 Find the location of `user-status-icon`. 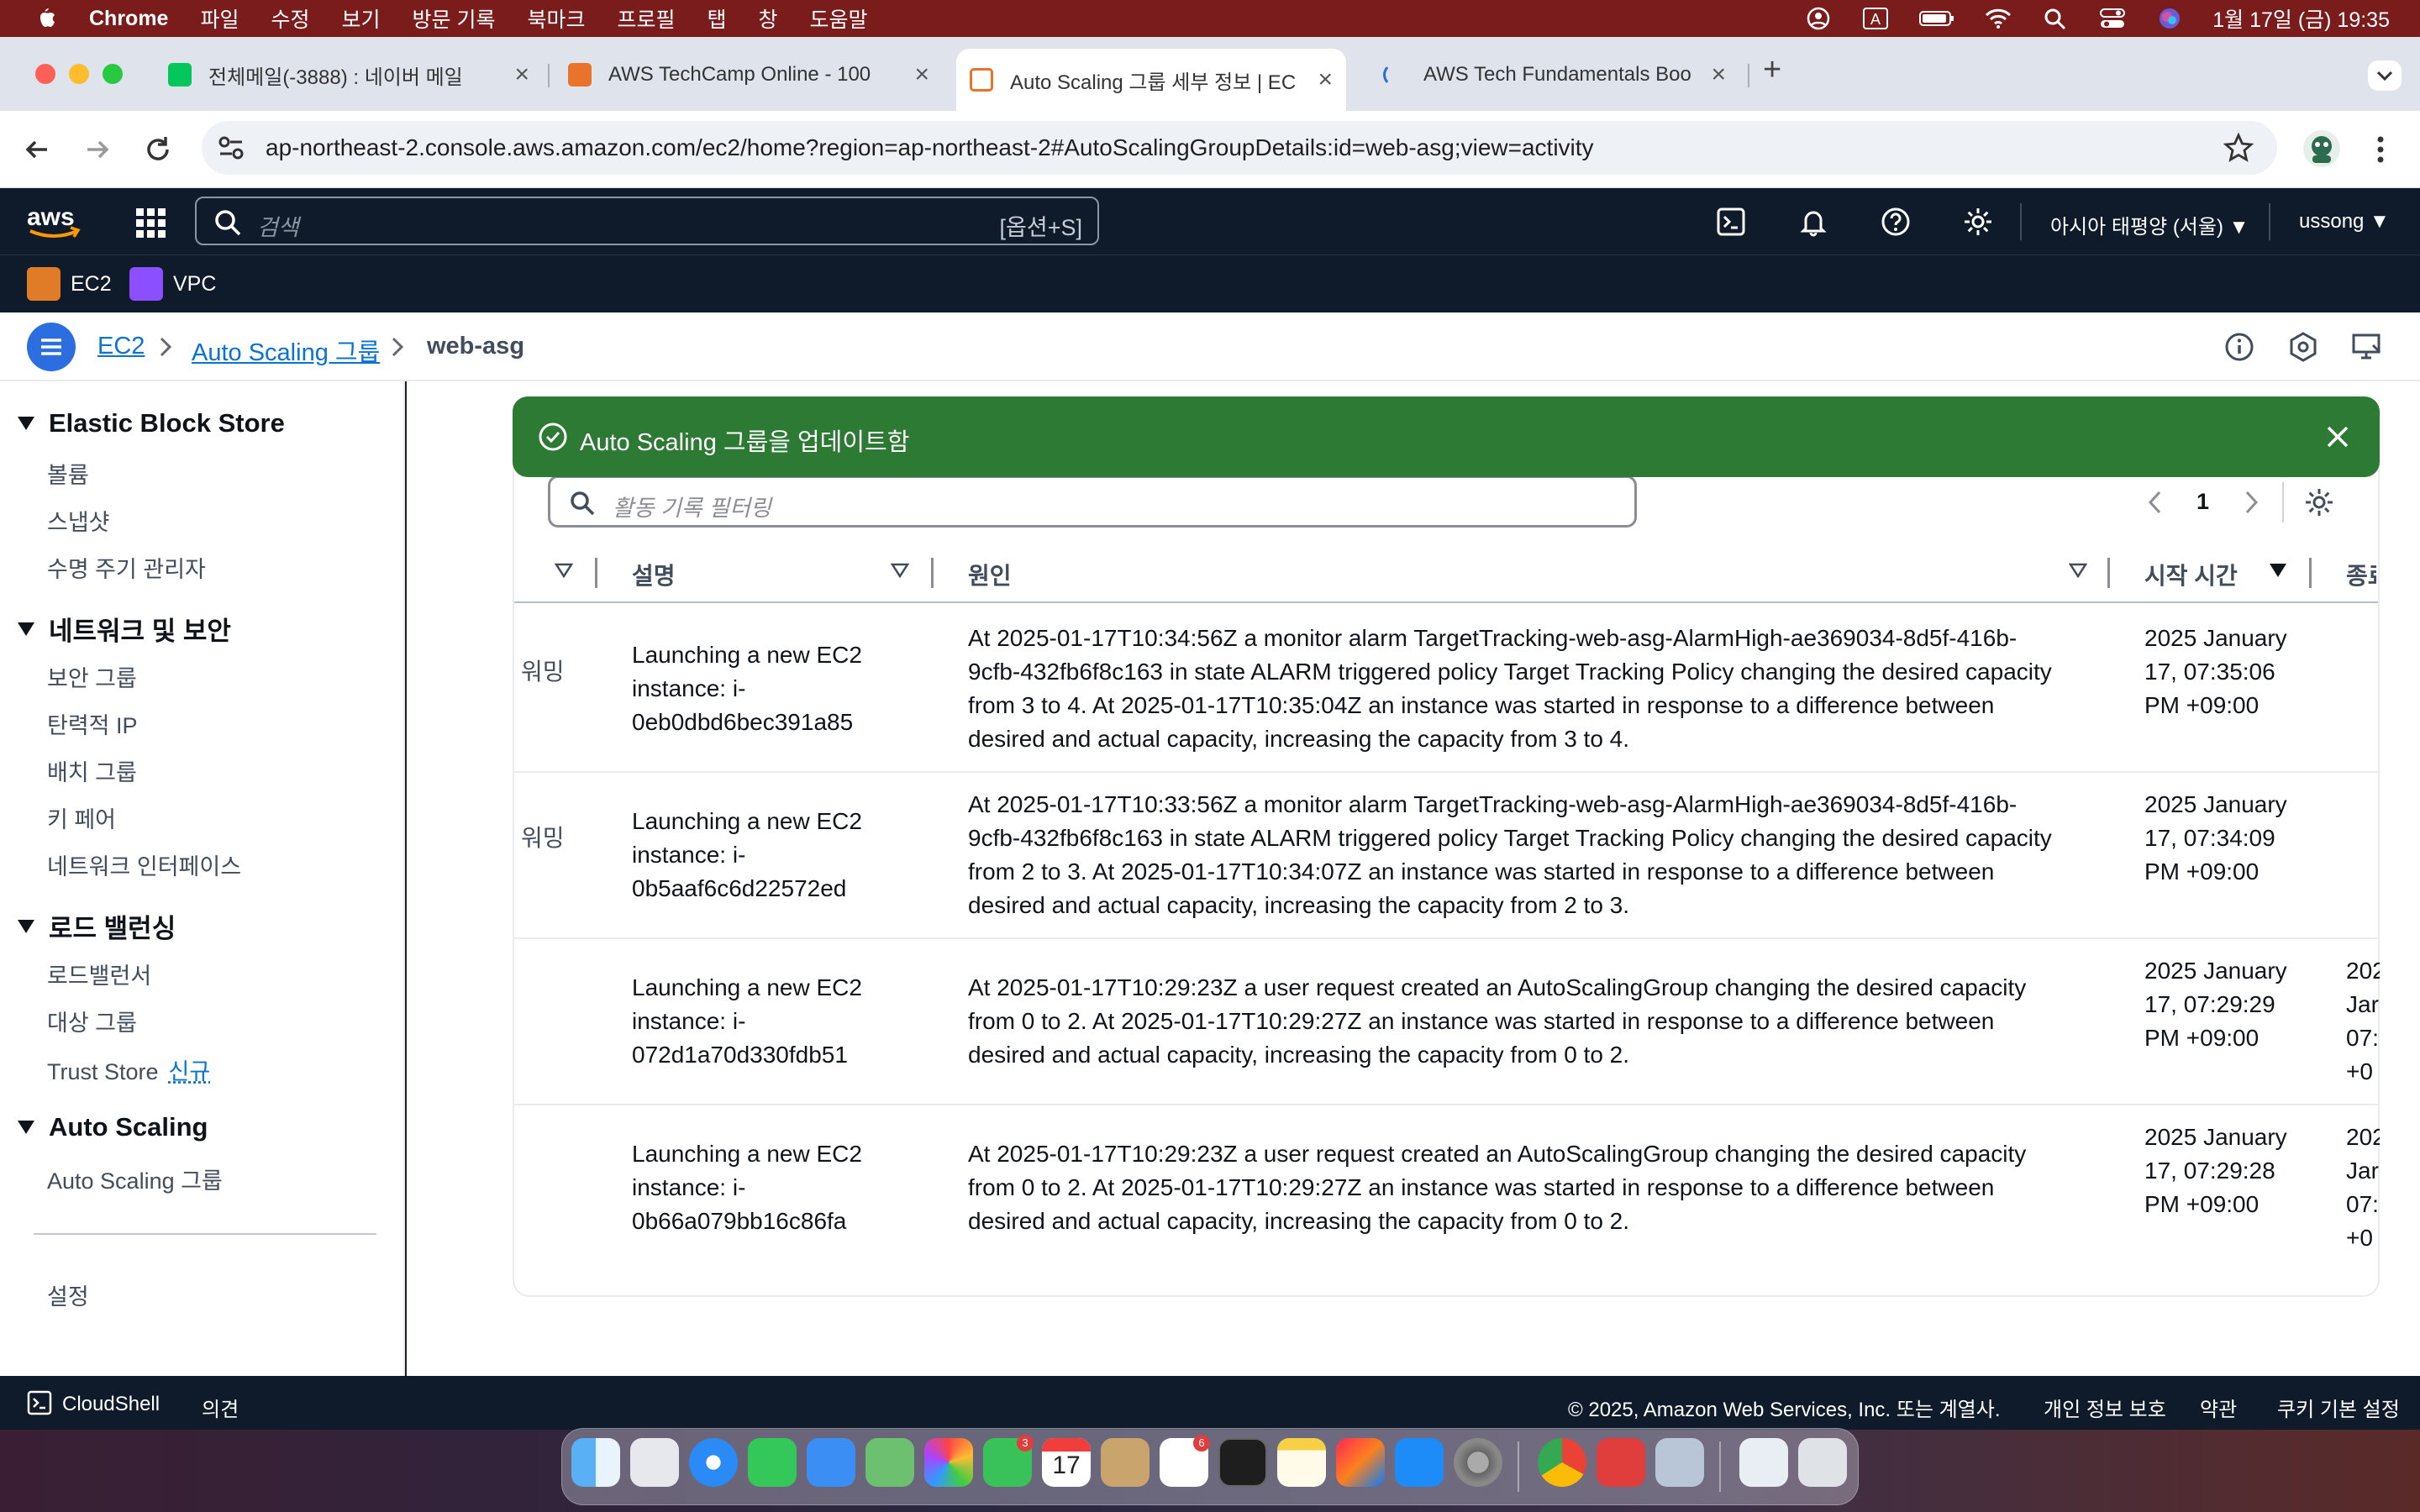

user-status-icon is located at coordinates (1818, 18).